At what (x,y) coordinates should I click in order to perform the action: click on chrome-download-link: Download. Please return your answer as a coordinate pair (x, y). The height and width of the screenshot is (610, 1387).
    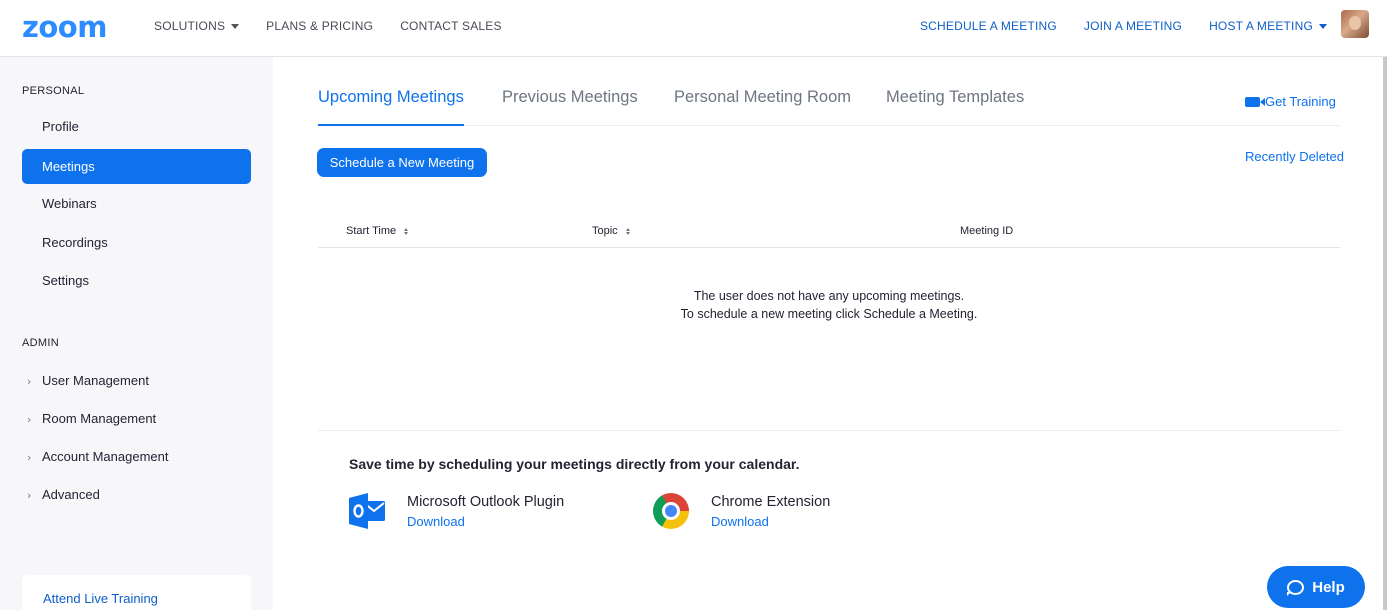
    Looking at the image, I should click on (740, 521).